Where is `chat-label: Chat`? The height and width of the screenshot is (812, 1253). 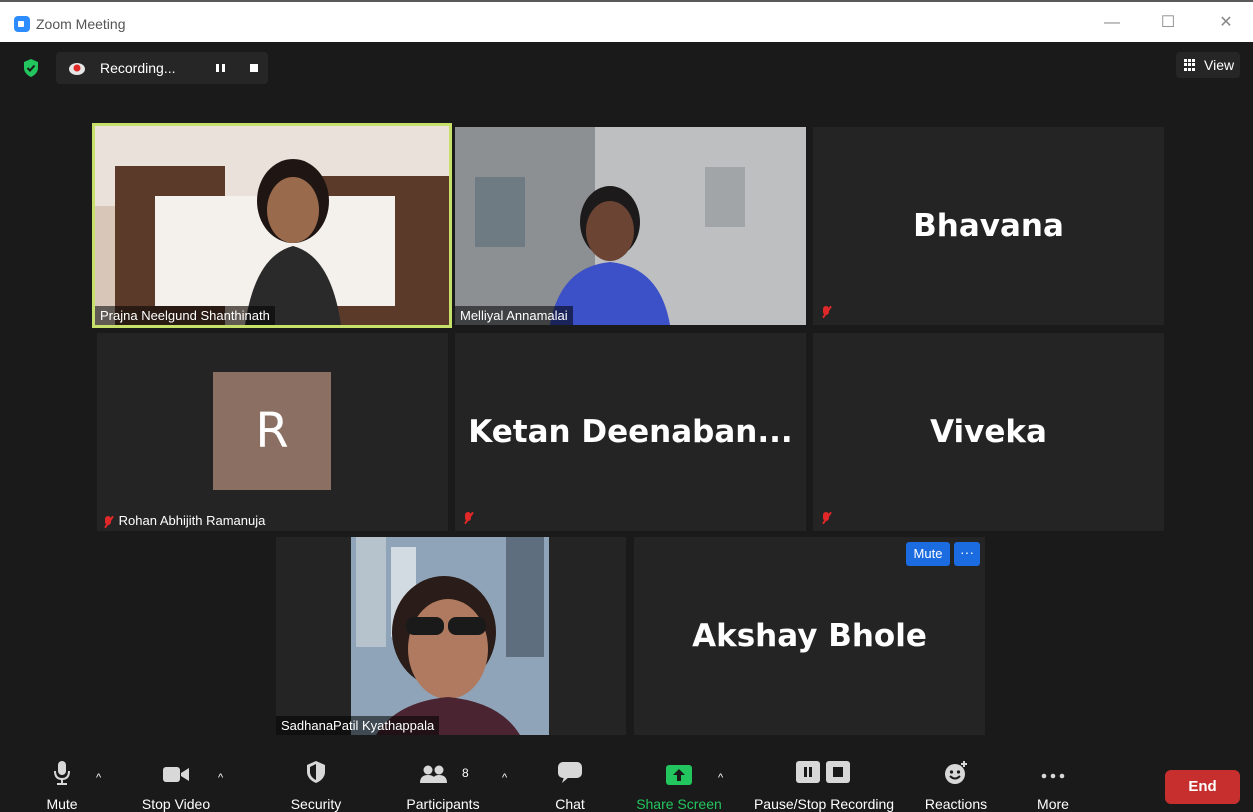
chat-label: Chat is located at coordinates (570, 804).